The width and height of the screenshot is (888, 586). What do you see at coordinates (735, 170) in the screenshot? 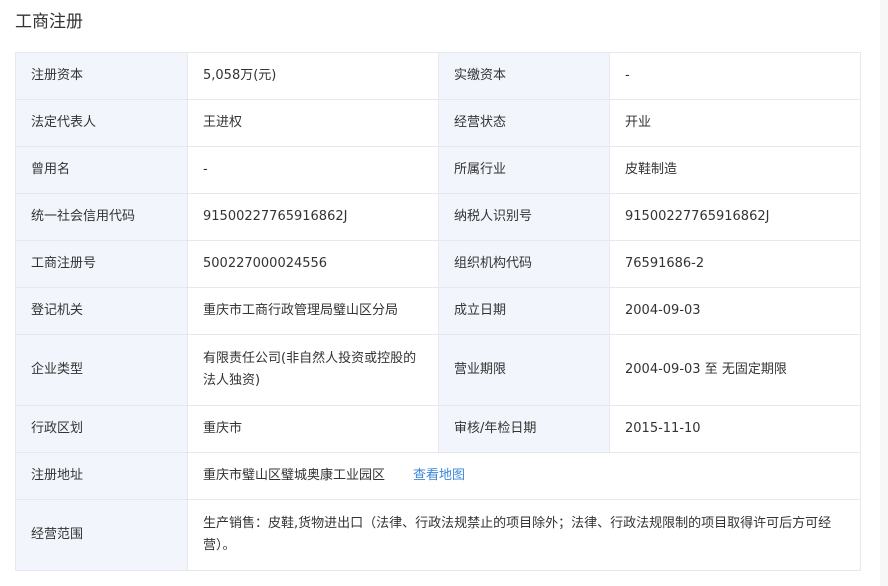
I see `industry-value: 皮鞋制造` at bounding box center [735, 170].